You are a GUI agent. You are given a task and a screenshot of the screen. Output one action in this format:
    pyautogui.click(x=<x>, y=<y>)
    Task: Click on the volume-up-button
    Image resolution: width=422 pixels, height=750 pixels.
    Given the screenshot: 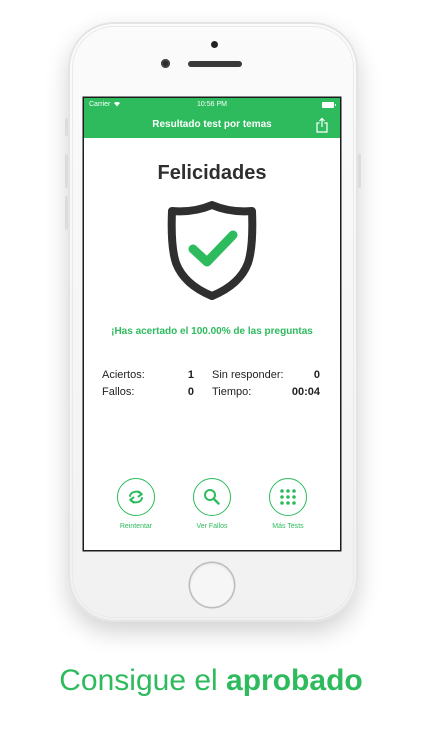 What is the action you would take?
    pyautogui.click(x=66, y=171)
    